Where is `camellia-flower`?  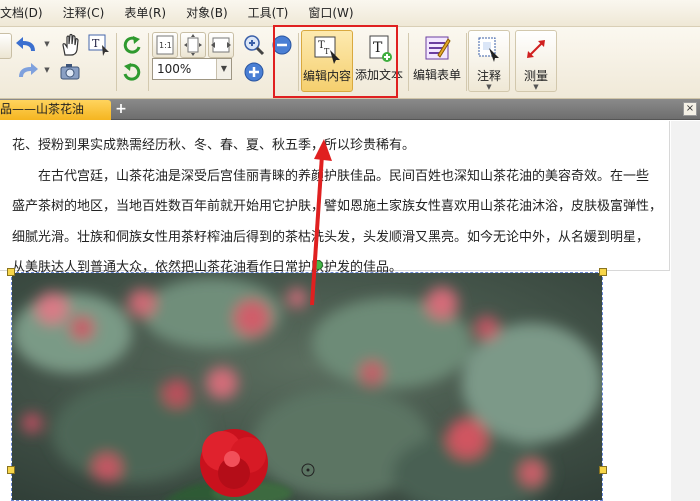 camellia-flower is located at coordinates (234, 463).